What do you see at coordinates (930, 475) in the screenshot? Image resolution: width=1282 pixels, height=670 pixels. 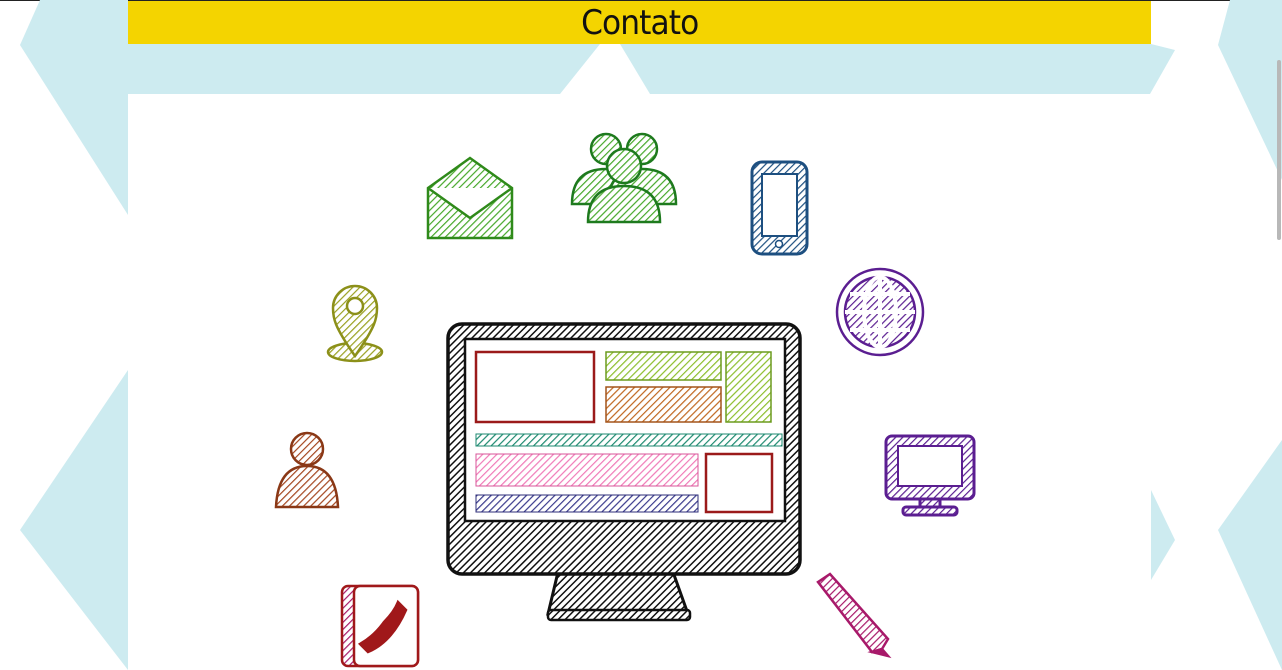 I see `desktop-icon` at bounding box center [930, 475].